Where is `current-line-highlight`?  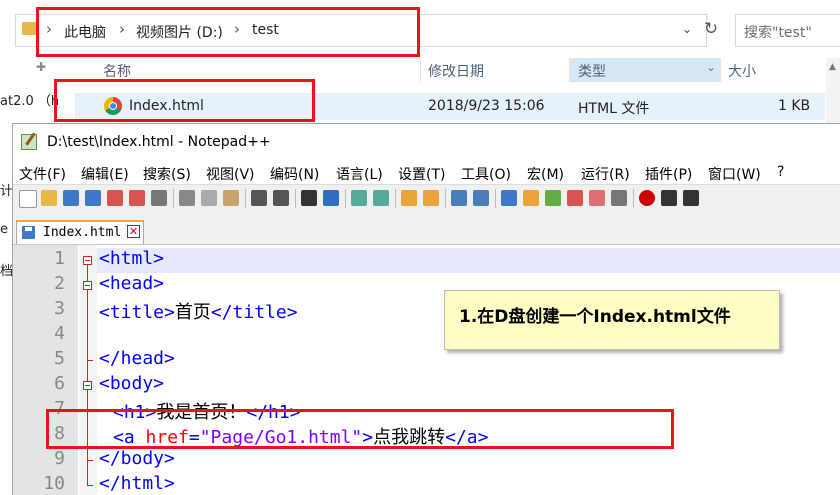
current-line-highlight is located at coordinates (468, 260).